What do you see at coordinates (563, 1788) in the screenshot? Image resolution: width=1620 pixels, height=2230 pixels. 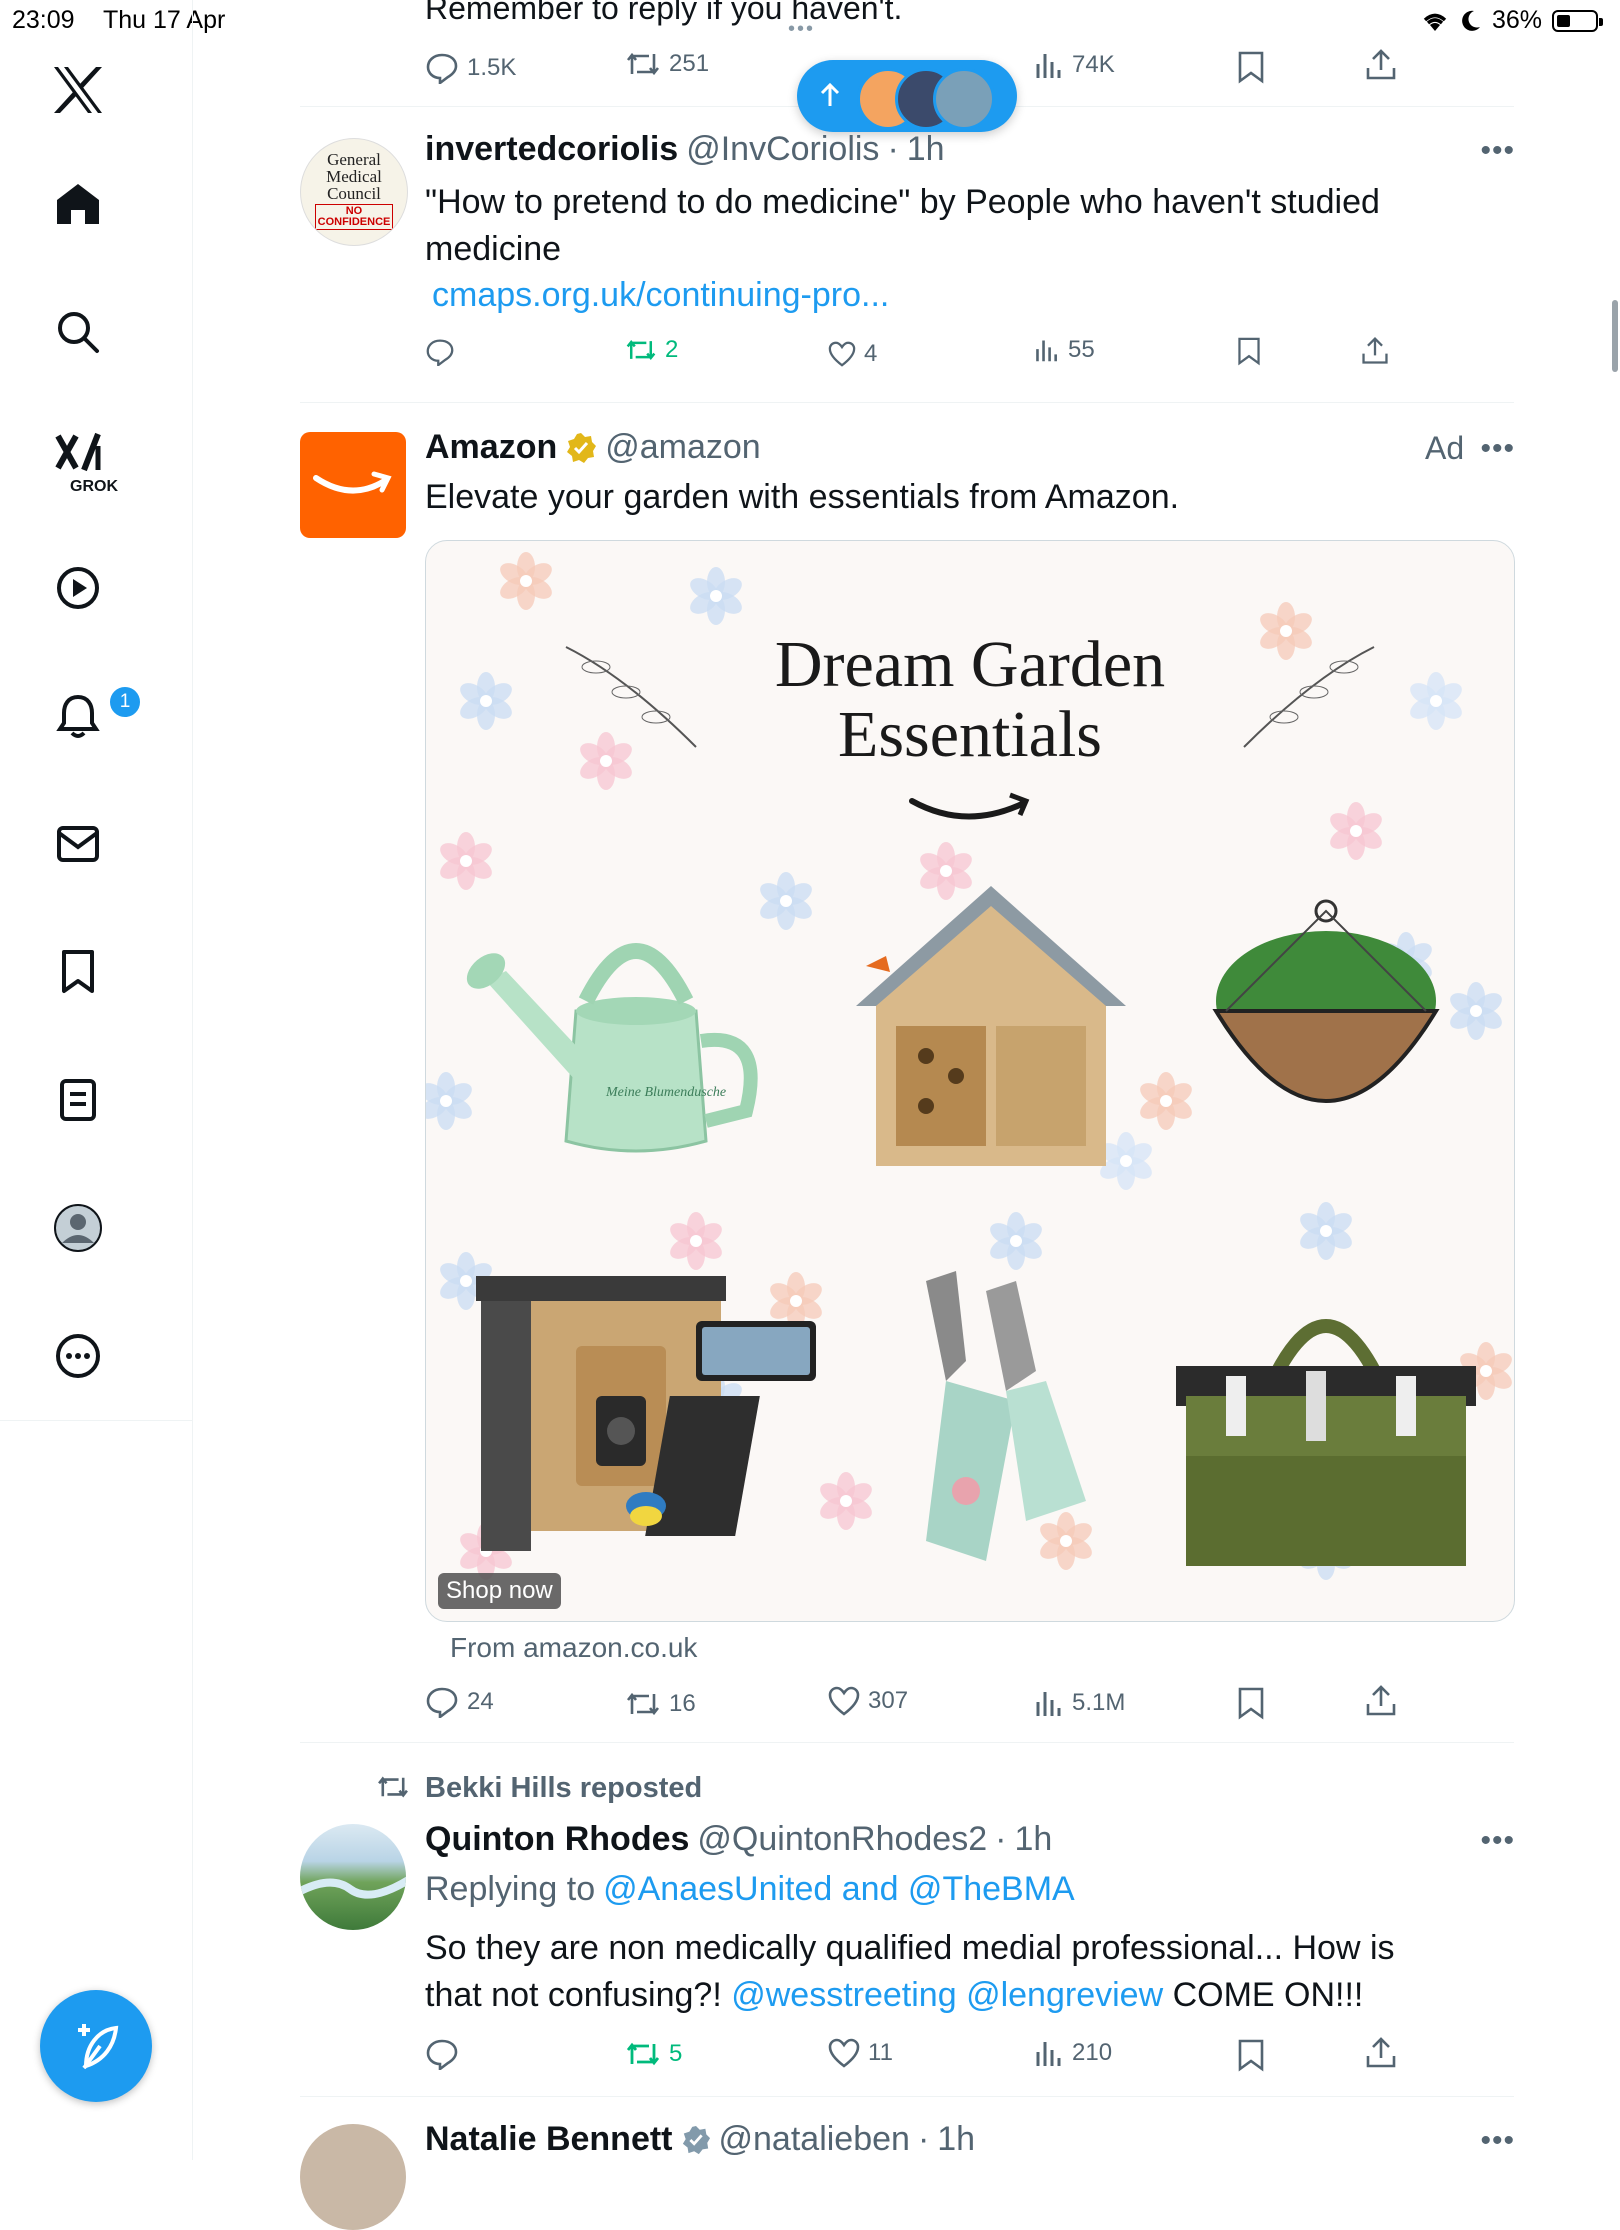 I see `reposted-by: Bekki Hills reposted` at bounding box center [563, 1788].